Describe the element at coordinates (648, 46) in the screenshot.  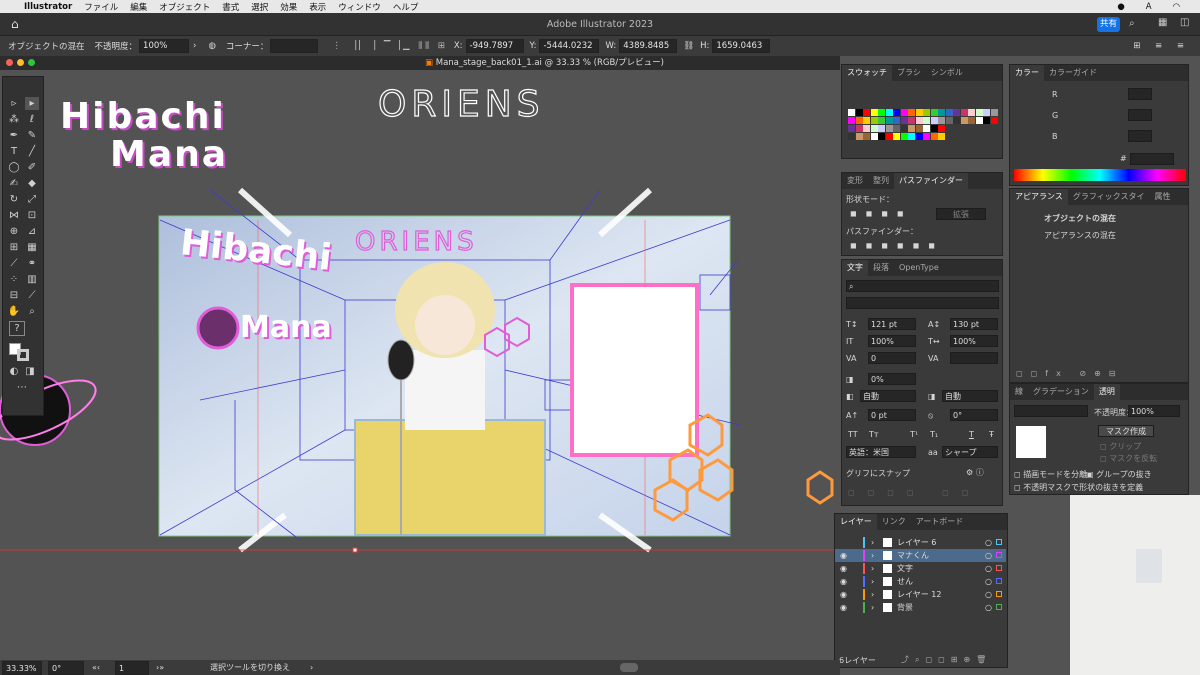
I see `w-field: 4389.8485` at that location.